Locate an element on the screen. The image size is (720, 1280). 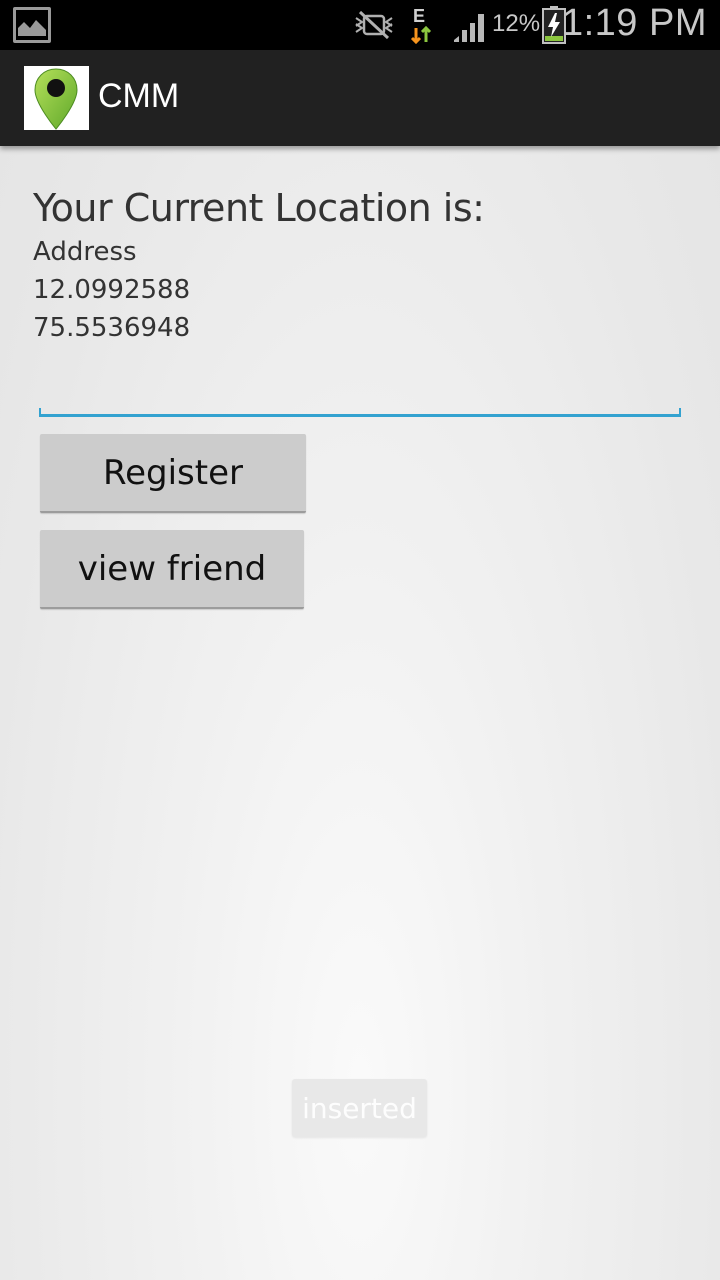
battery-percent: 12% is located at coordinates (516, 23).